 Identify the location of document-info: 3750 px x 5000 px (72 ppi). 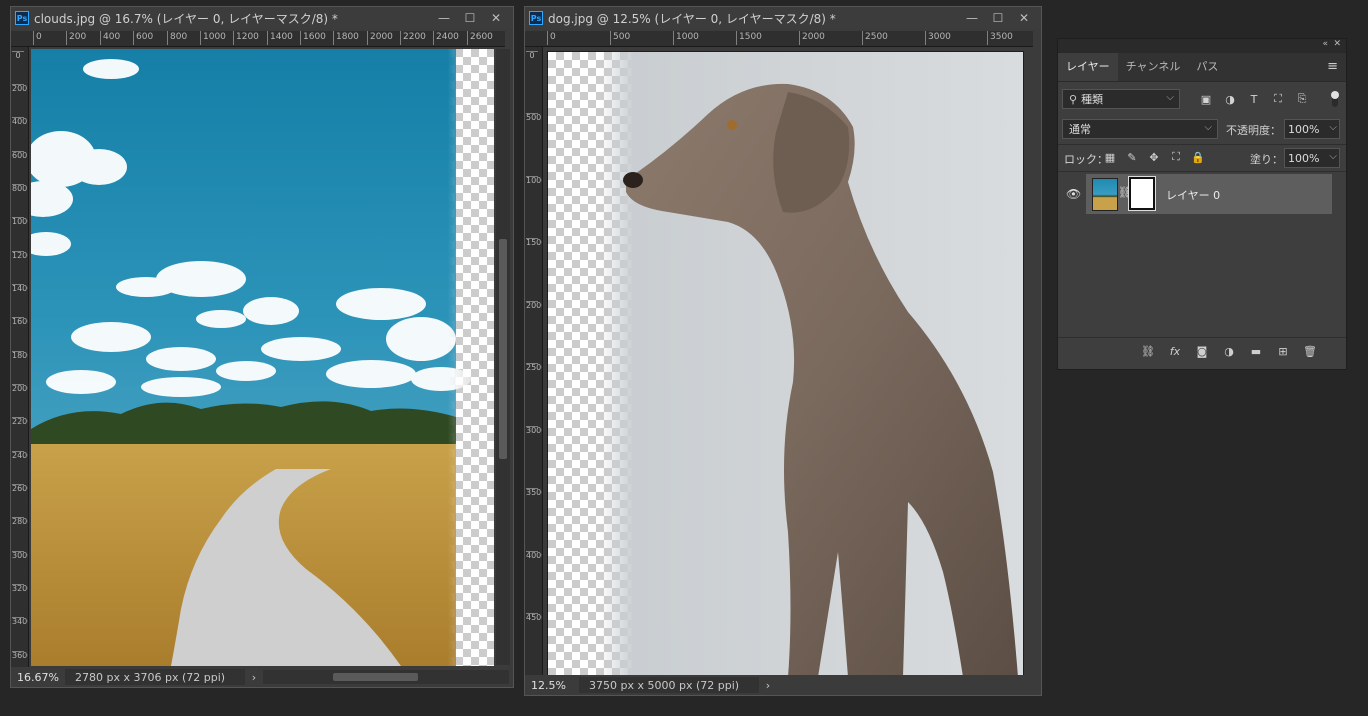
(669, 685).